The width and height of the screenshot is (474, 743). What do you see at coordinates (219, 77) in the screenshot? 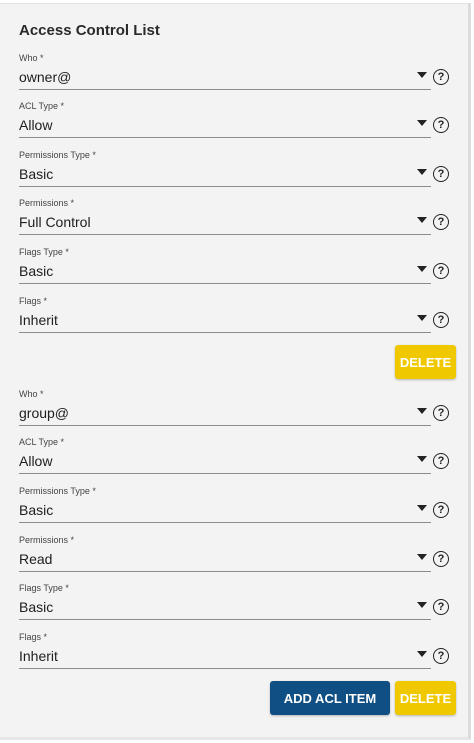
I see `field-value: owner@` at bounding box center [219, 77].